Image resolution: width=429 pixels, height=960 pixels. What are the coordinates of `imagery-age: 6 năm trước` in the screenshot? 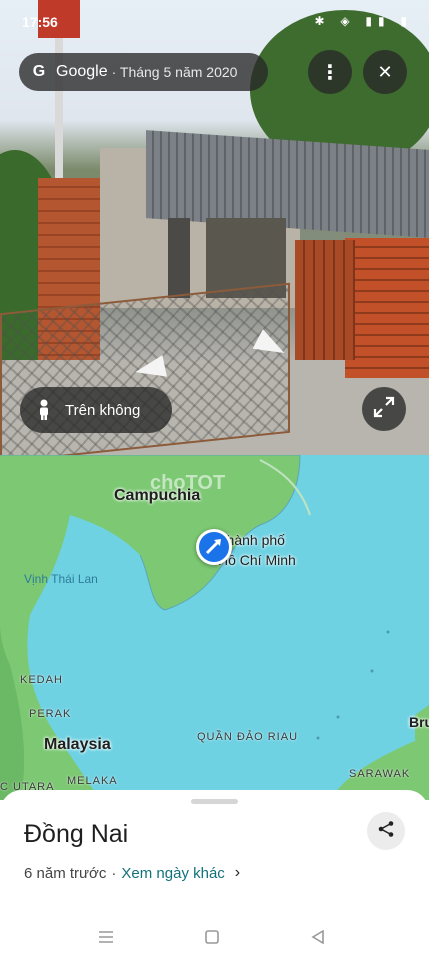 It's located at (65, 873).